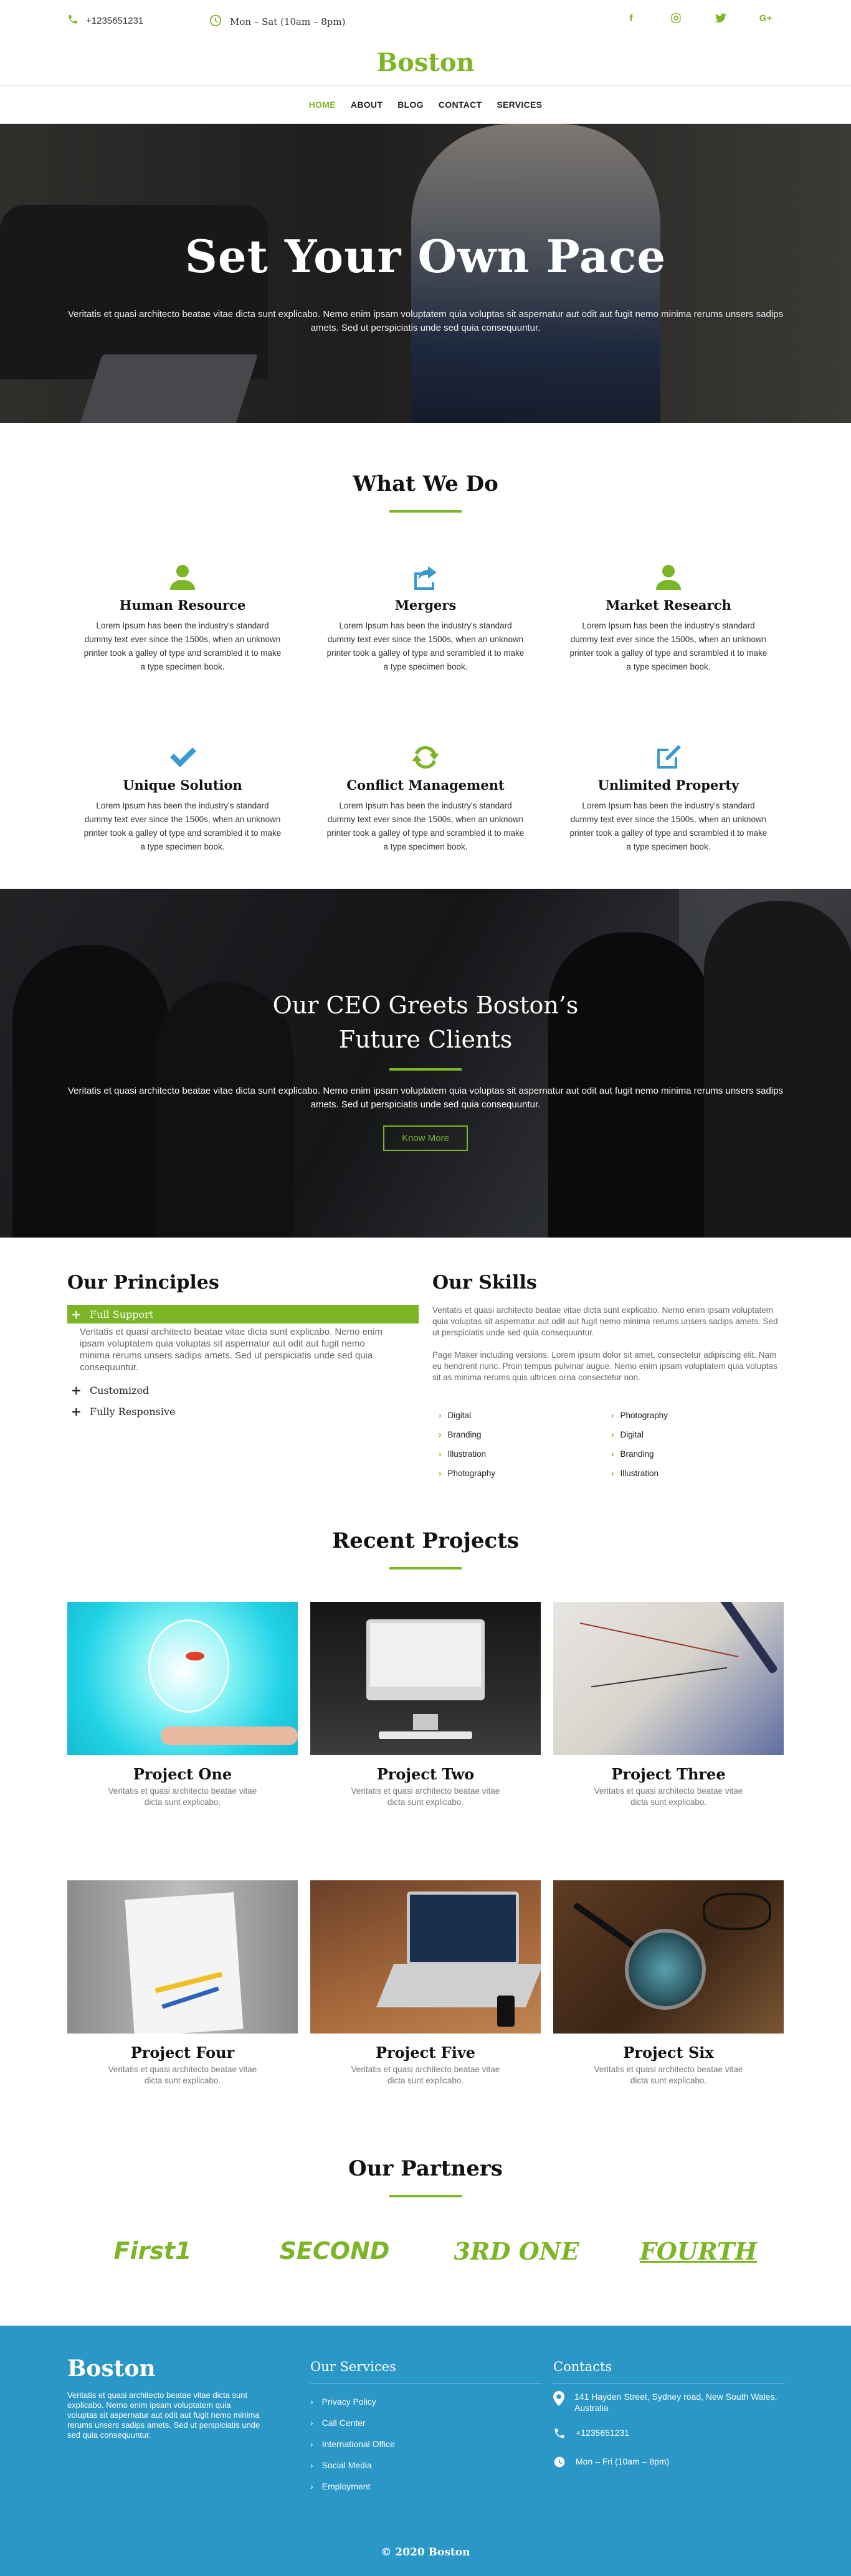  What do you see at coordinates (180, 2369) in the screenshot?
I see `footer-logo: Boston` at bounding box center [180, 2369].